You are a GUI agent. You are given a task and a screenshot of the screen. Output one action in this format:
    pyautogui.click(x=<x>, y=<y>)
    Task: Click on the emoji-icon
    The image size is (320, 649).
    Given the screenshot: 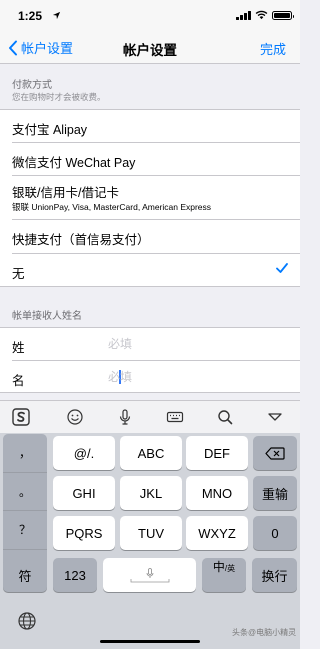 What is the action you would take?
    pyautogui.click(x=75, y=417)
    